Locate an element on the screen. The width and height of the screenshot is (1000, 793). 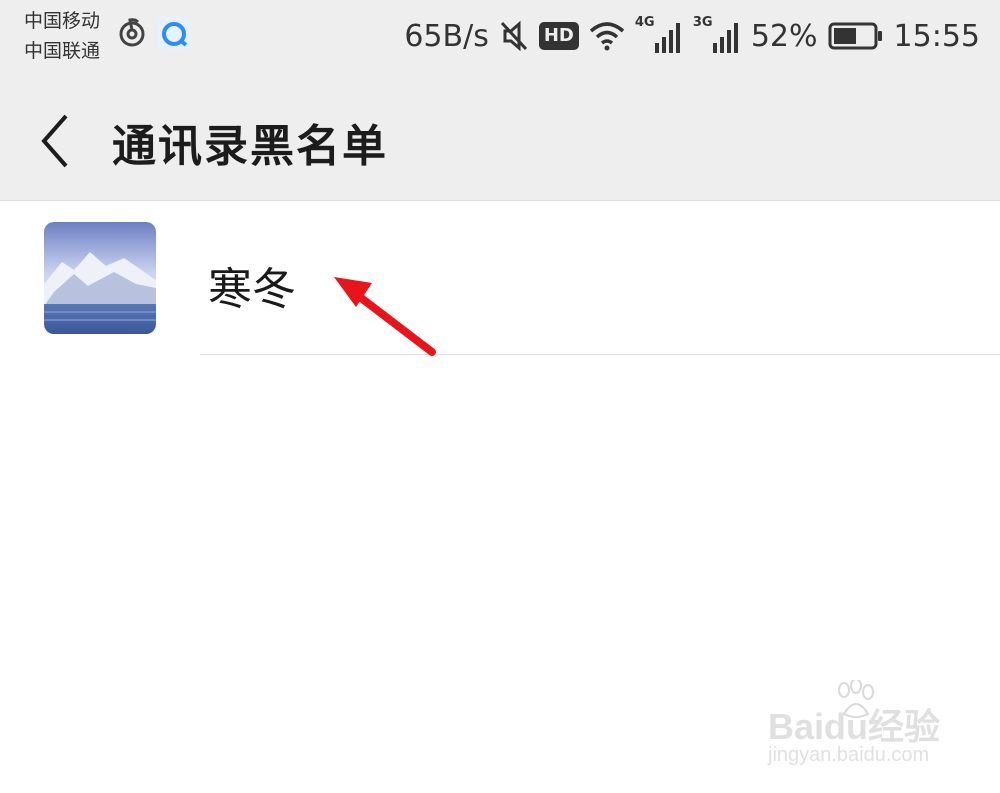
page-title: 通讯录黑名单 is located at coordinates (250, 146).